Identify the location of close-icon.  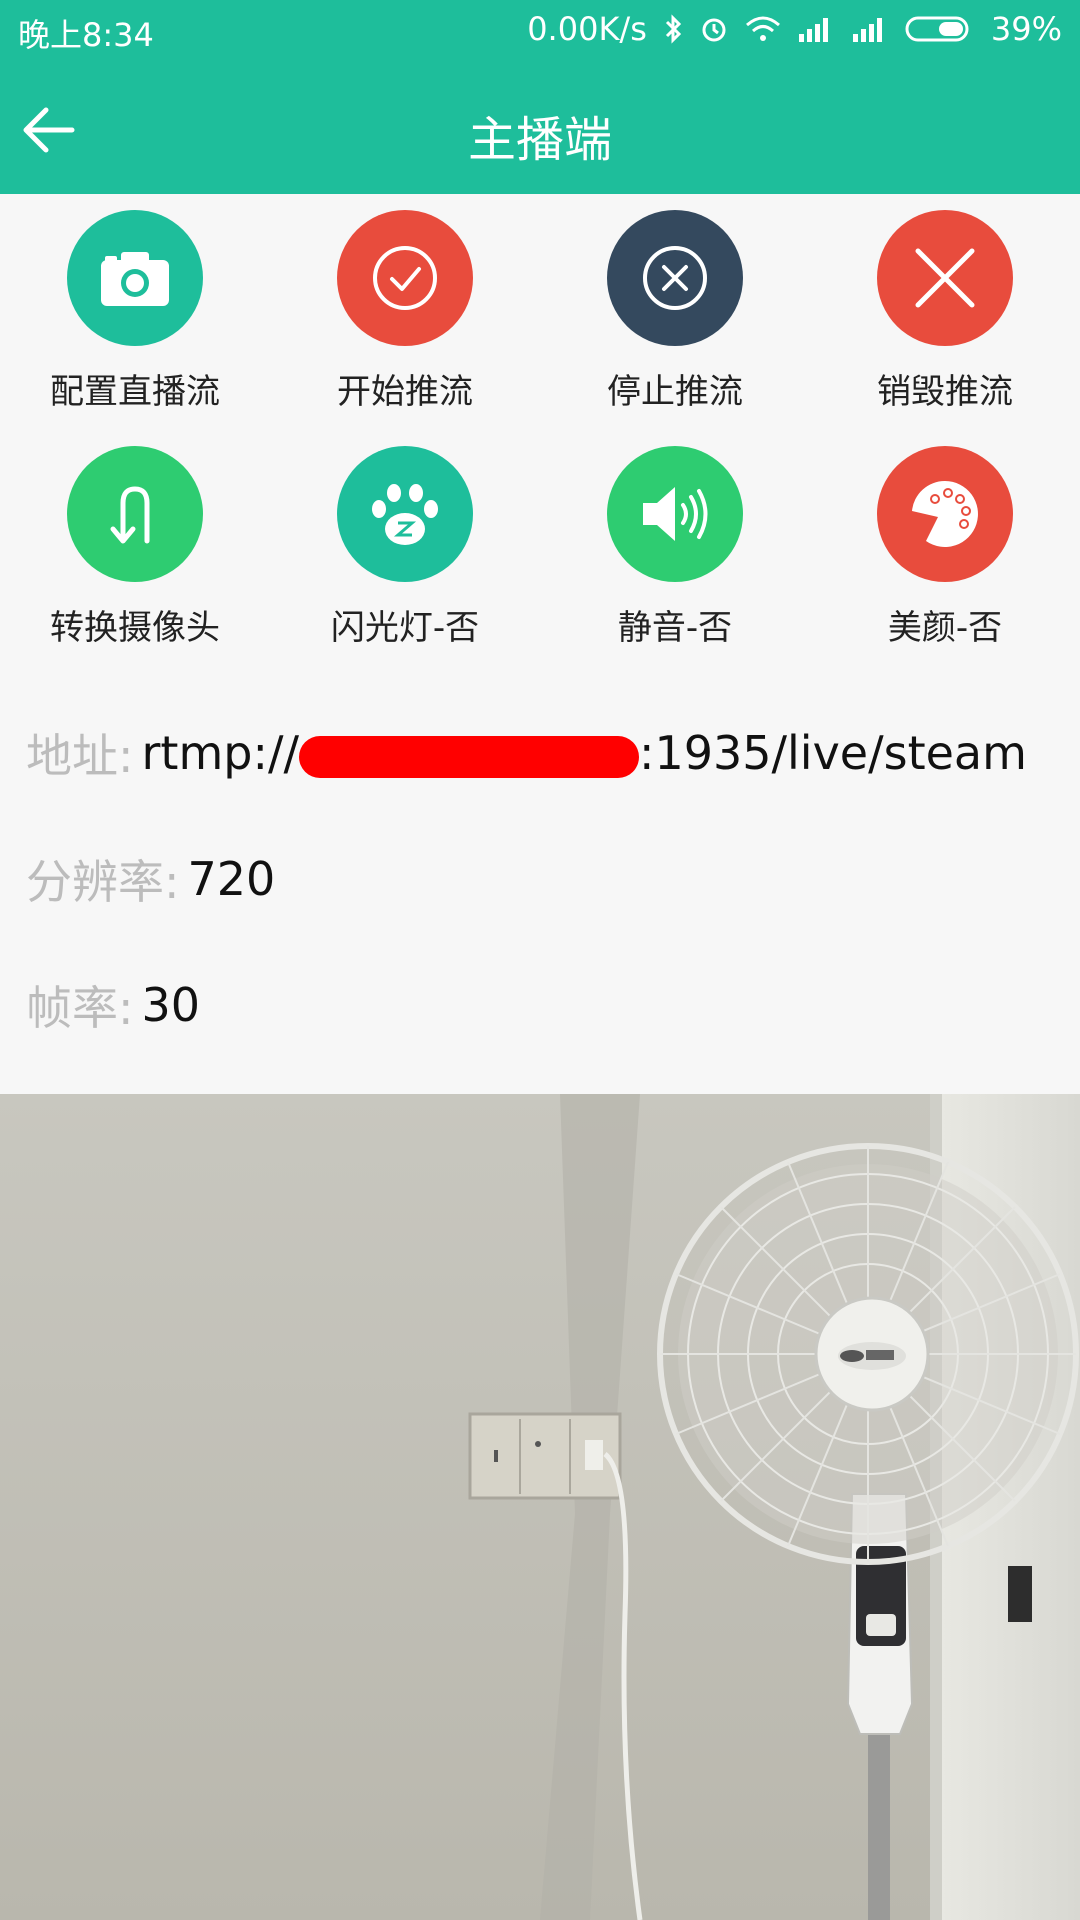
(945, 278).